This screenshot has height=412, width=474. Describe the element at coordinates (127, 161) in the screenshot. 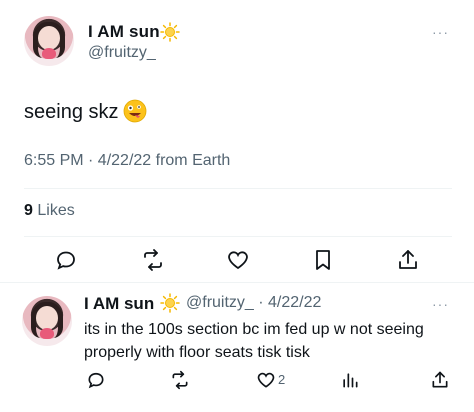

I see `tweet-timestamp: 6:55 PM · 4/22/22 from Earth` at that location.